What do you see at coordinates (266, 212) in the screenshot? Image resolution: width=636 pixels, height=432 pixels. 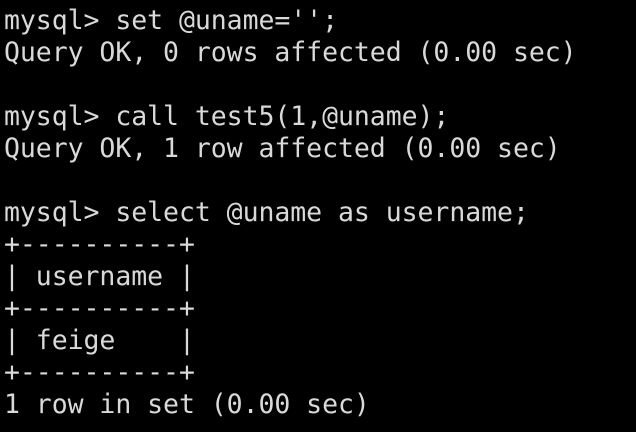 I see `command-select-username: mysql> select @uname as username;` at bounding box center [266, 212].